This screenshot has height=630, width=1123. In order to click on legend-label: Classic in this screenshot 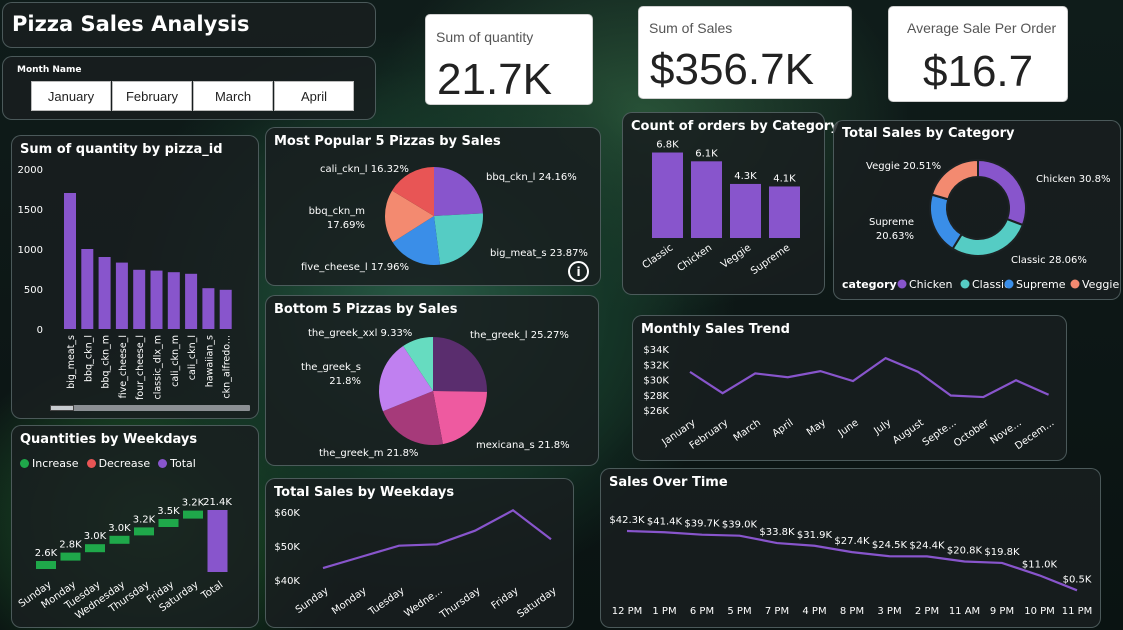, I will do `click(991, 284)`.